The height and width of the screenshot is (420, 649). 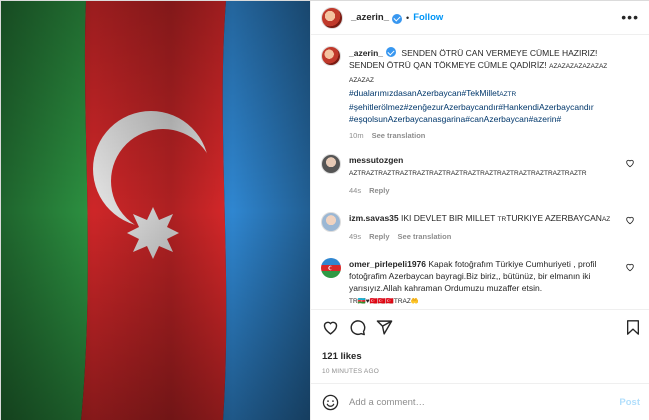 What do you see at coordinates (350, 371) in the screenshot?
I see `post-timestamp: 10 MINUTES AGO` at bounding box center [350, 371].